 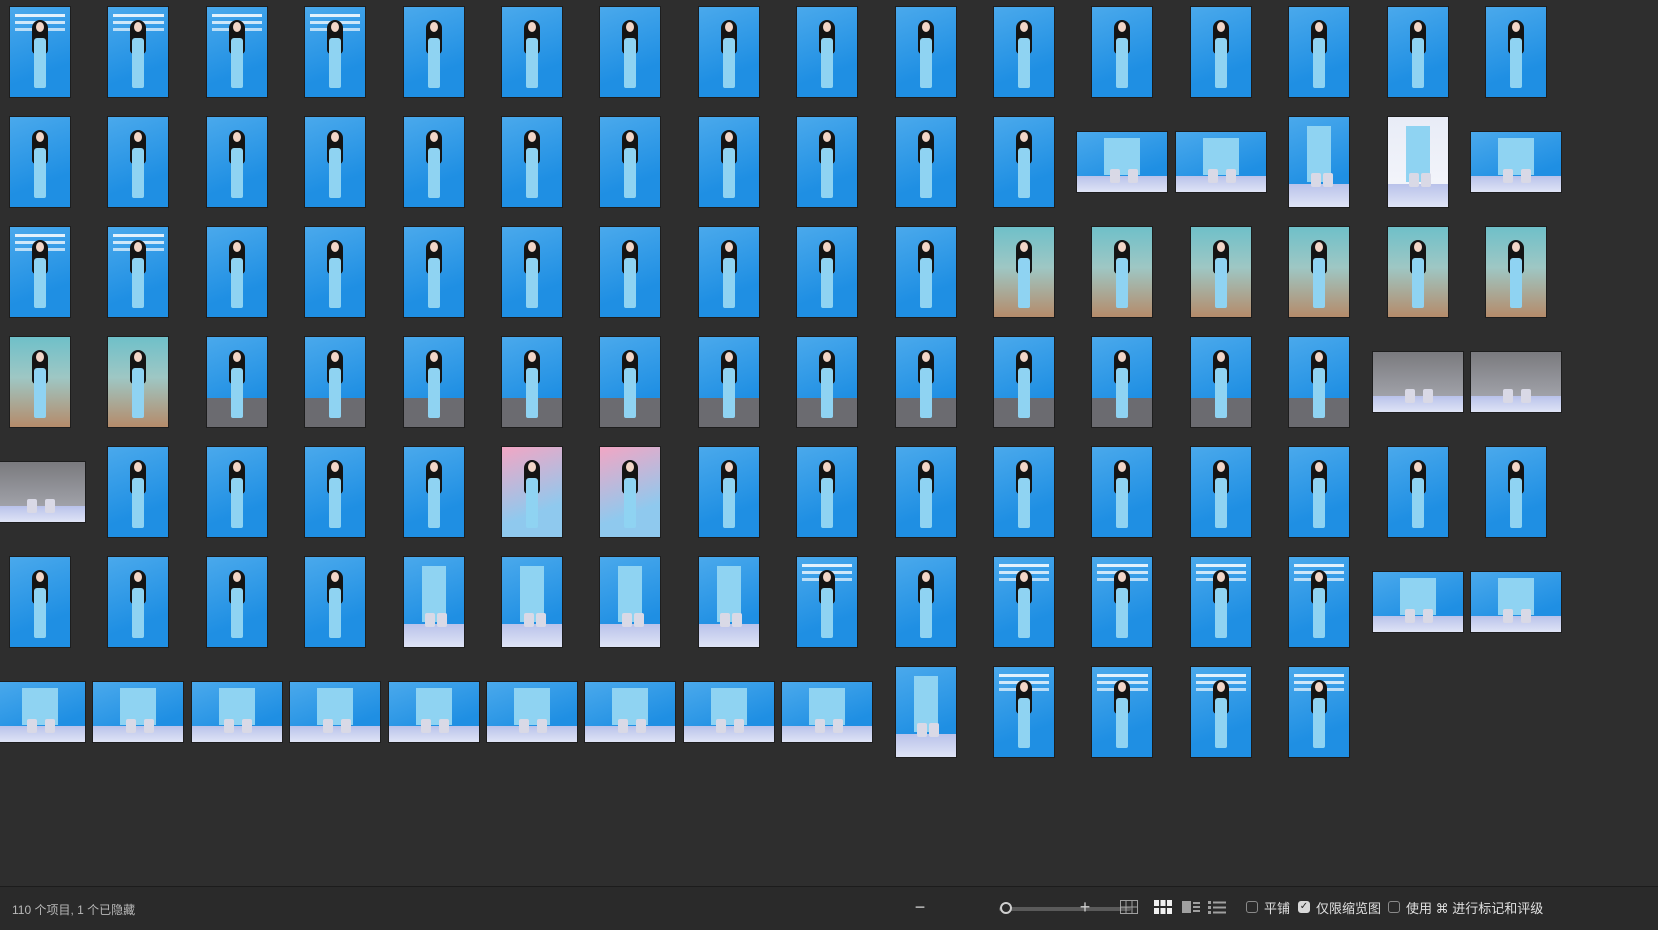 I want to click on thumbnails-only-option: ✓ 仅限缩览图, so click(x=1339, y=907).